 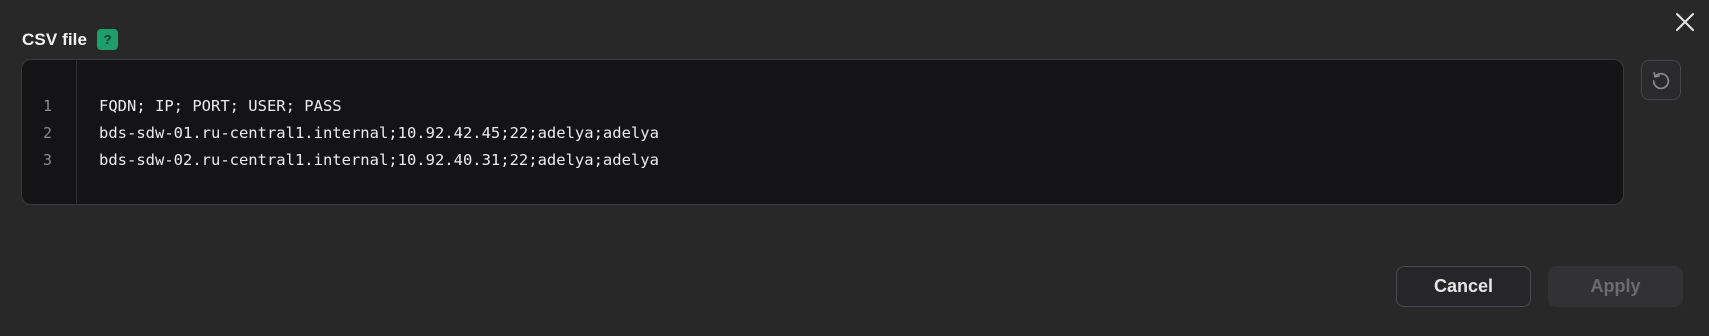 I want to click on apply-button: Apply, so click(x=1615, y=286).